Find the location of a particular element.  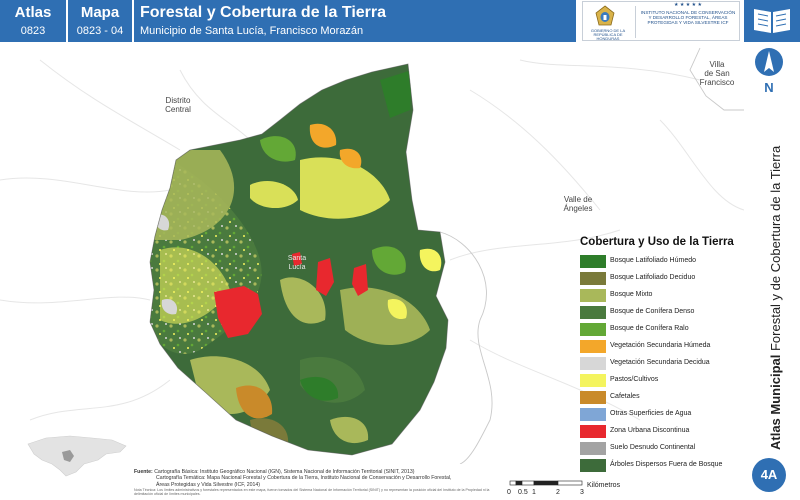

map-title: Forestal y Cobertura de la Tierra is located at coordinates (263, 12).